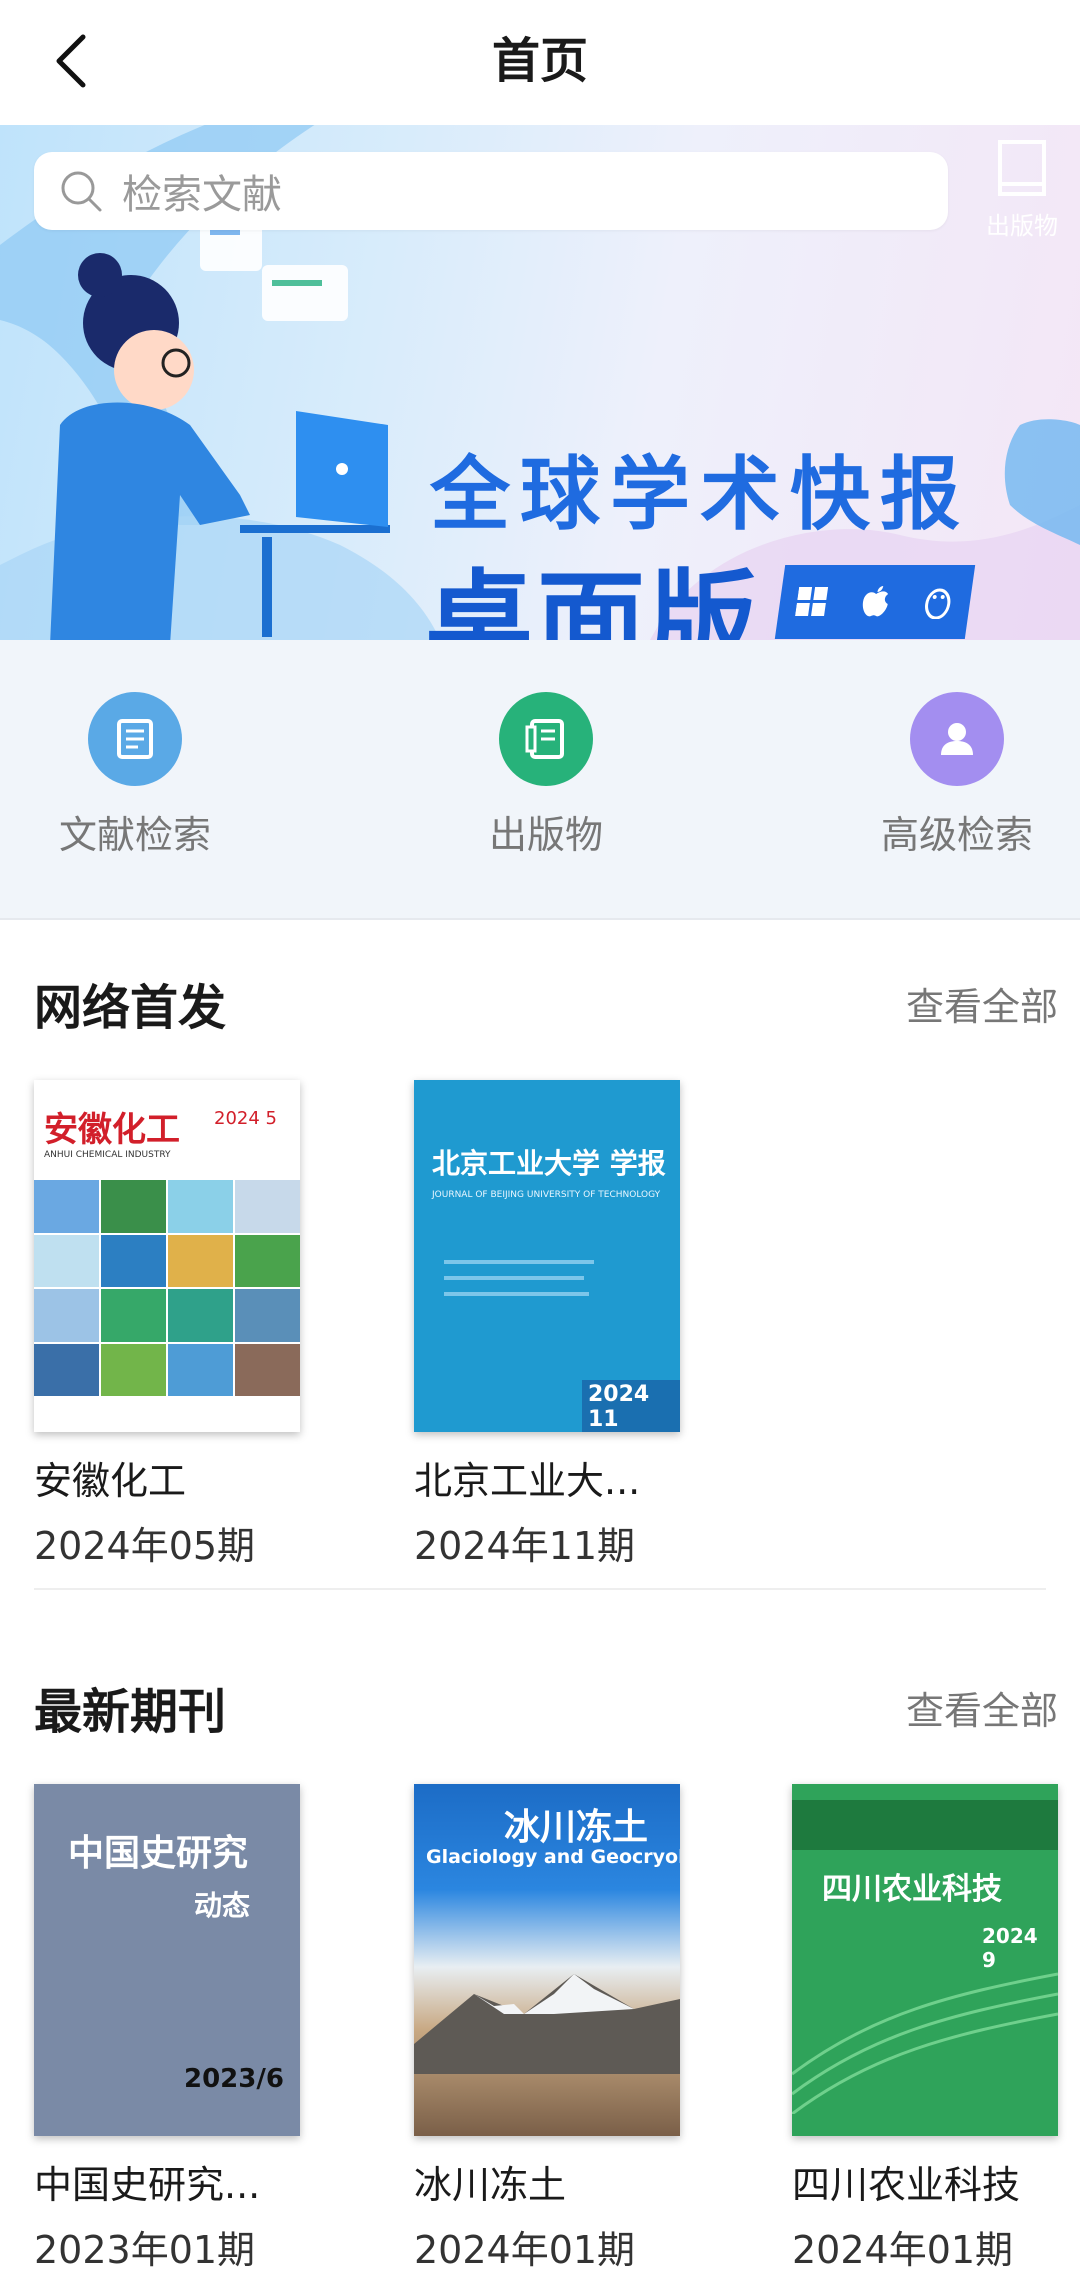 Image resolution: width=1080 pixels, height=2275 pixels. What do you see at coordinates (576, 1827) in the screenshot?
I see `cover-title: 冰川冻土` at bounding box center [576, 1827].